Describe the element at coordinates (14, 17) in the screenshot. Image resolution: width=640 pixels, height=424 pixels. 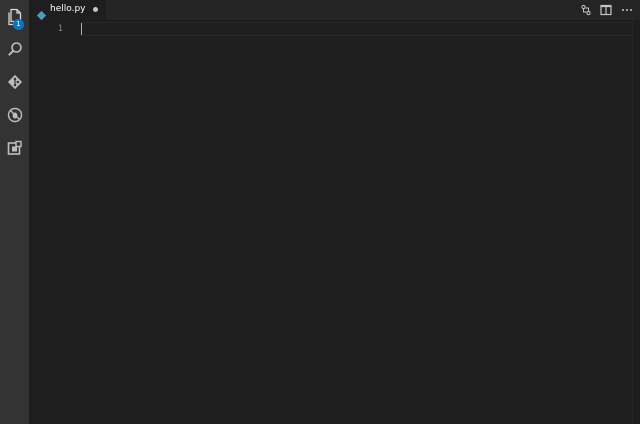
I see `activity-explorer: 1` at that location.